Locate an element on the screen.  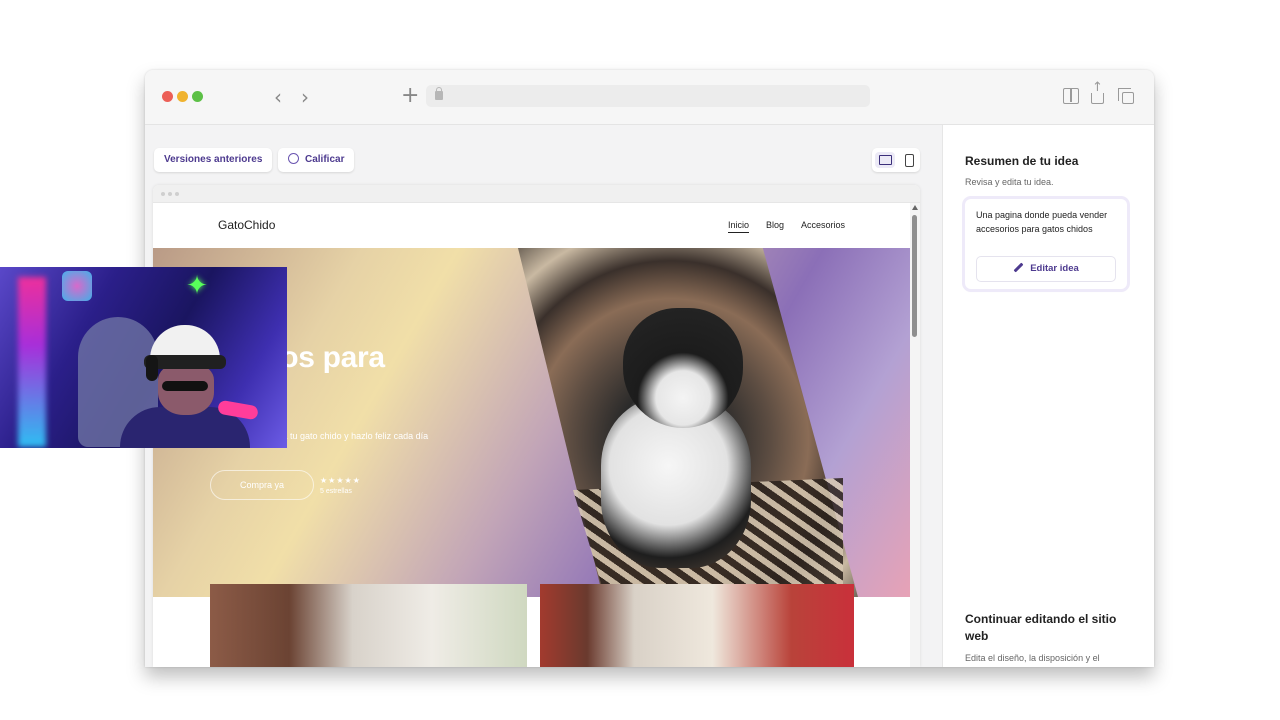
rate-icon is located at coordinates (293, 158).